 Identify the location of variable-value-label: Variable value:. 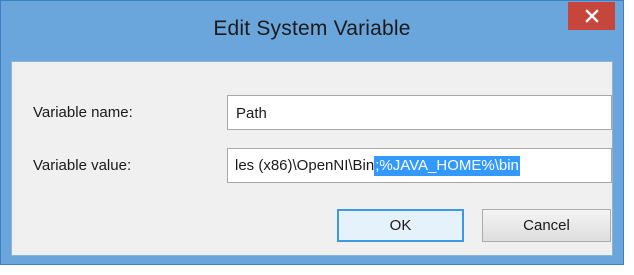
(82, 165).